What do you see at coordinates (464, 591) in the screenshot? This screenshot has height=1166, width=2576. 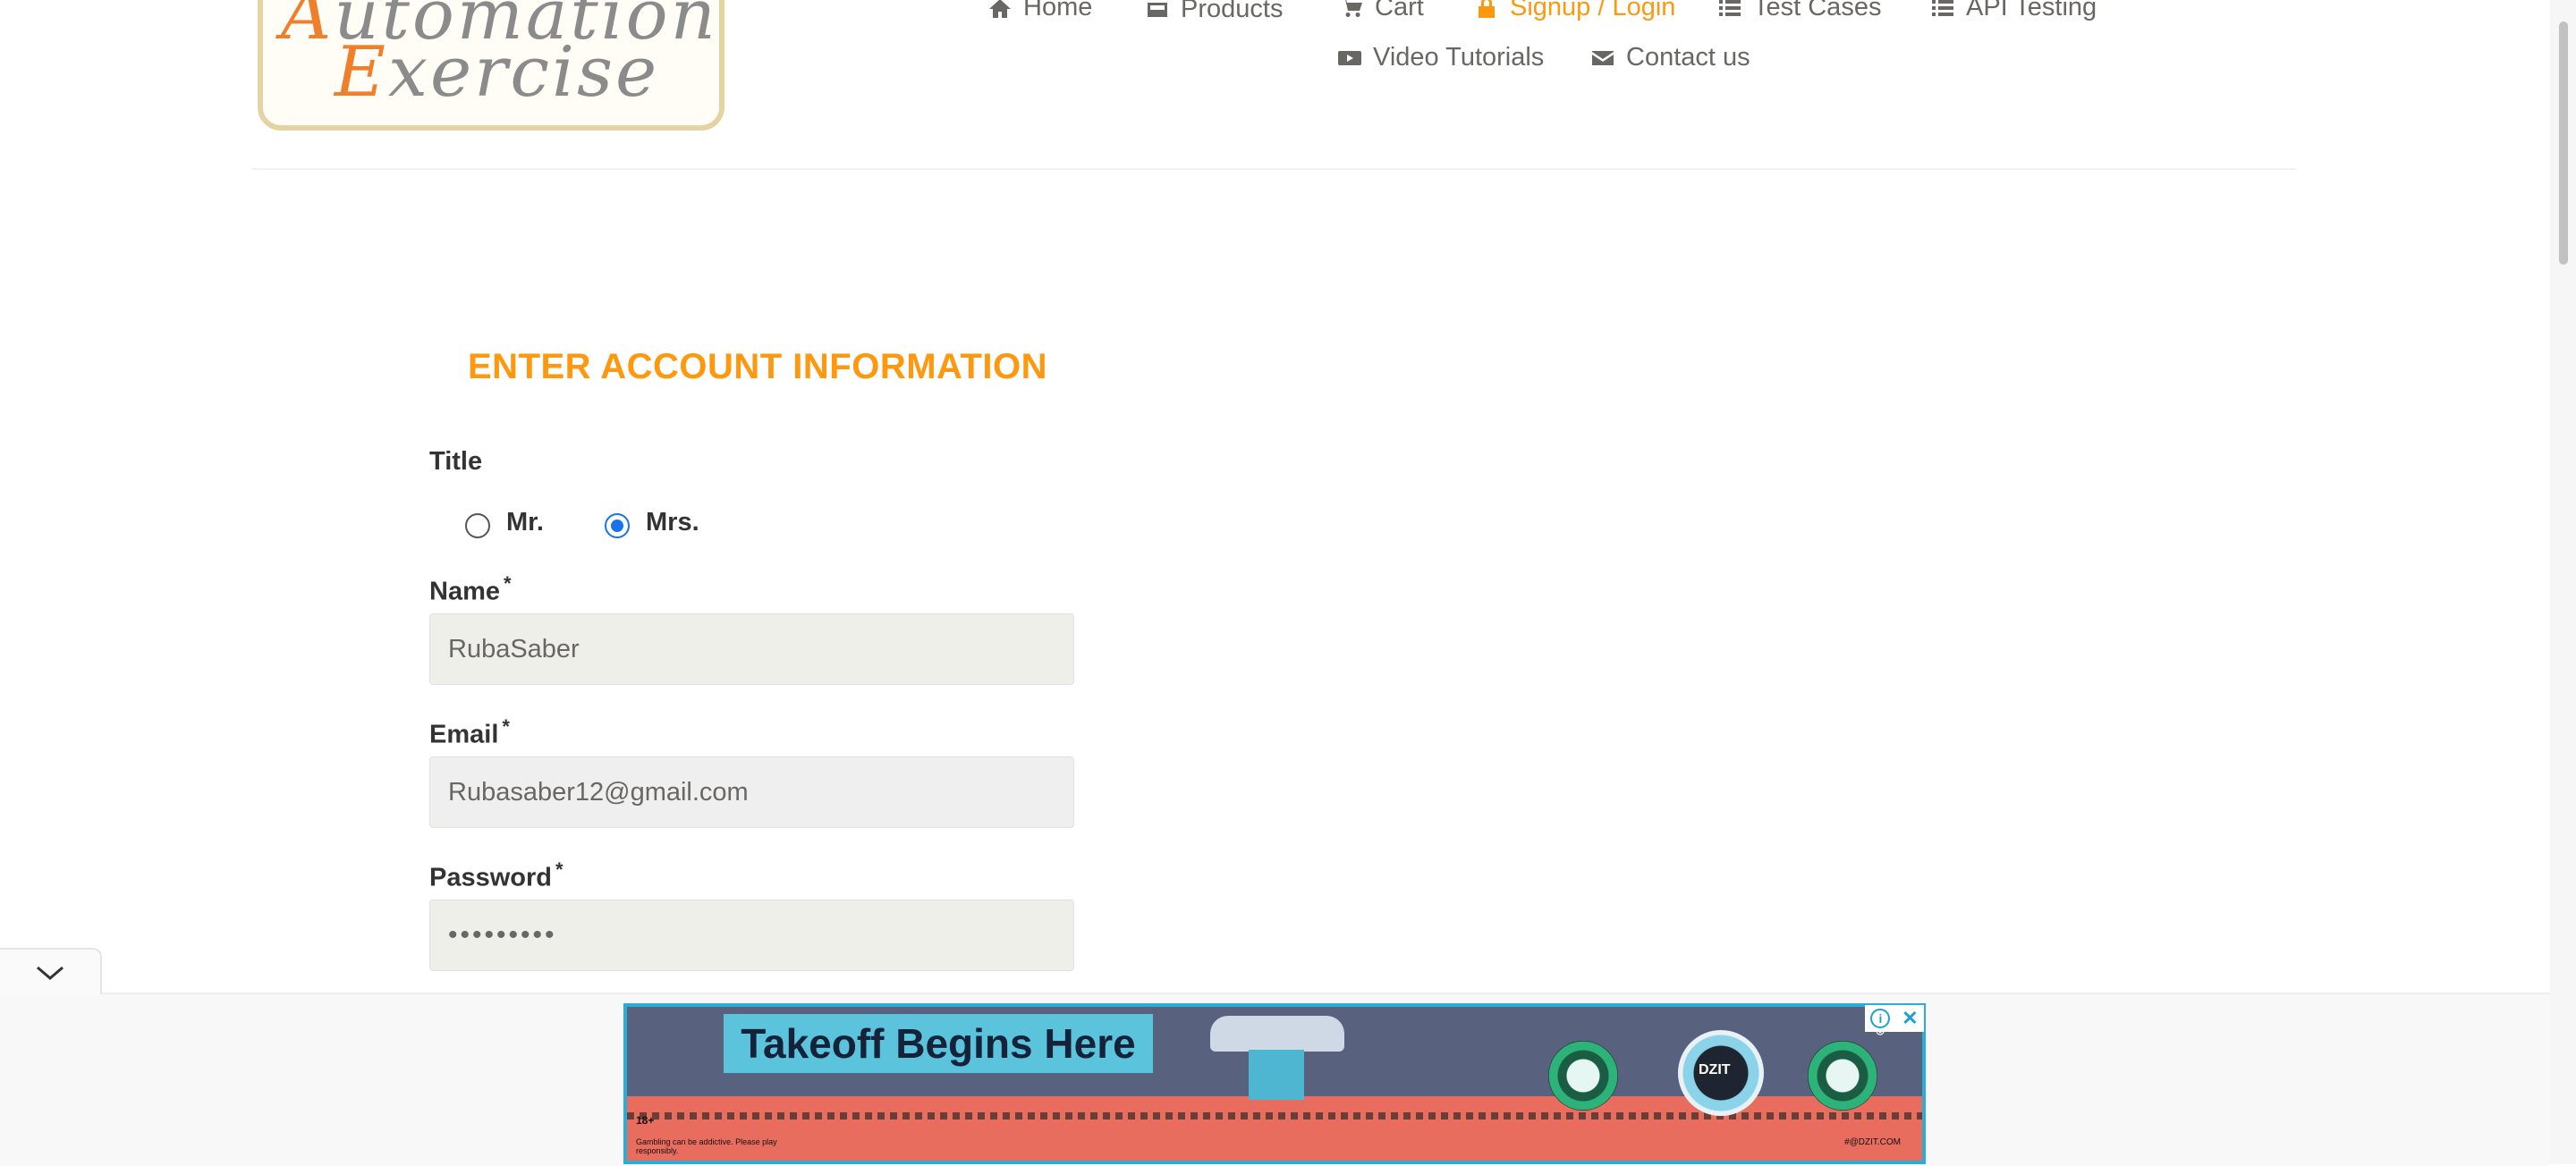 I see `name-label-text: Name` at bounding box center [464, 591].